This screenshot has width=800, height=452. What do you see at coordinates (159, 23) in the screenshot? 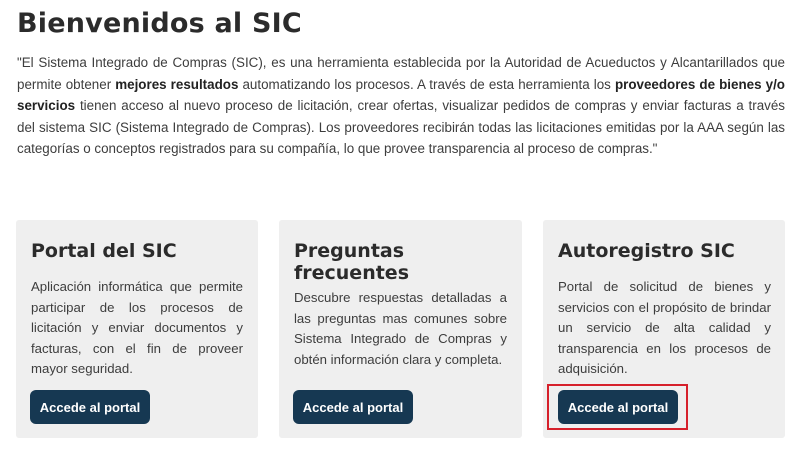
I see `page-title: Bienvenidos al SIC` at bounding box center [159, 23].